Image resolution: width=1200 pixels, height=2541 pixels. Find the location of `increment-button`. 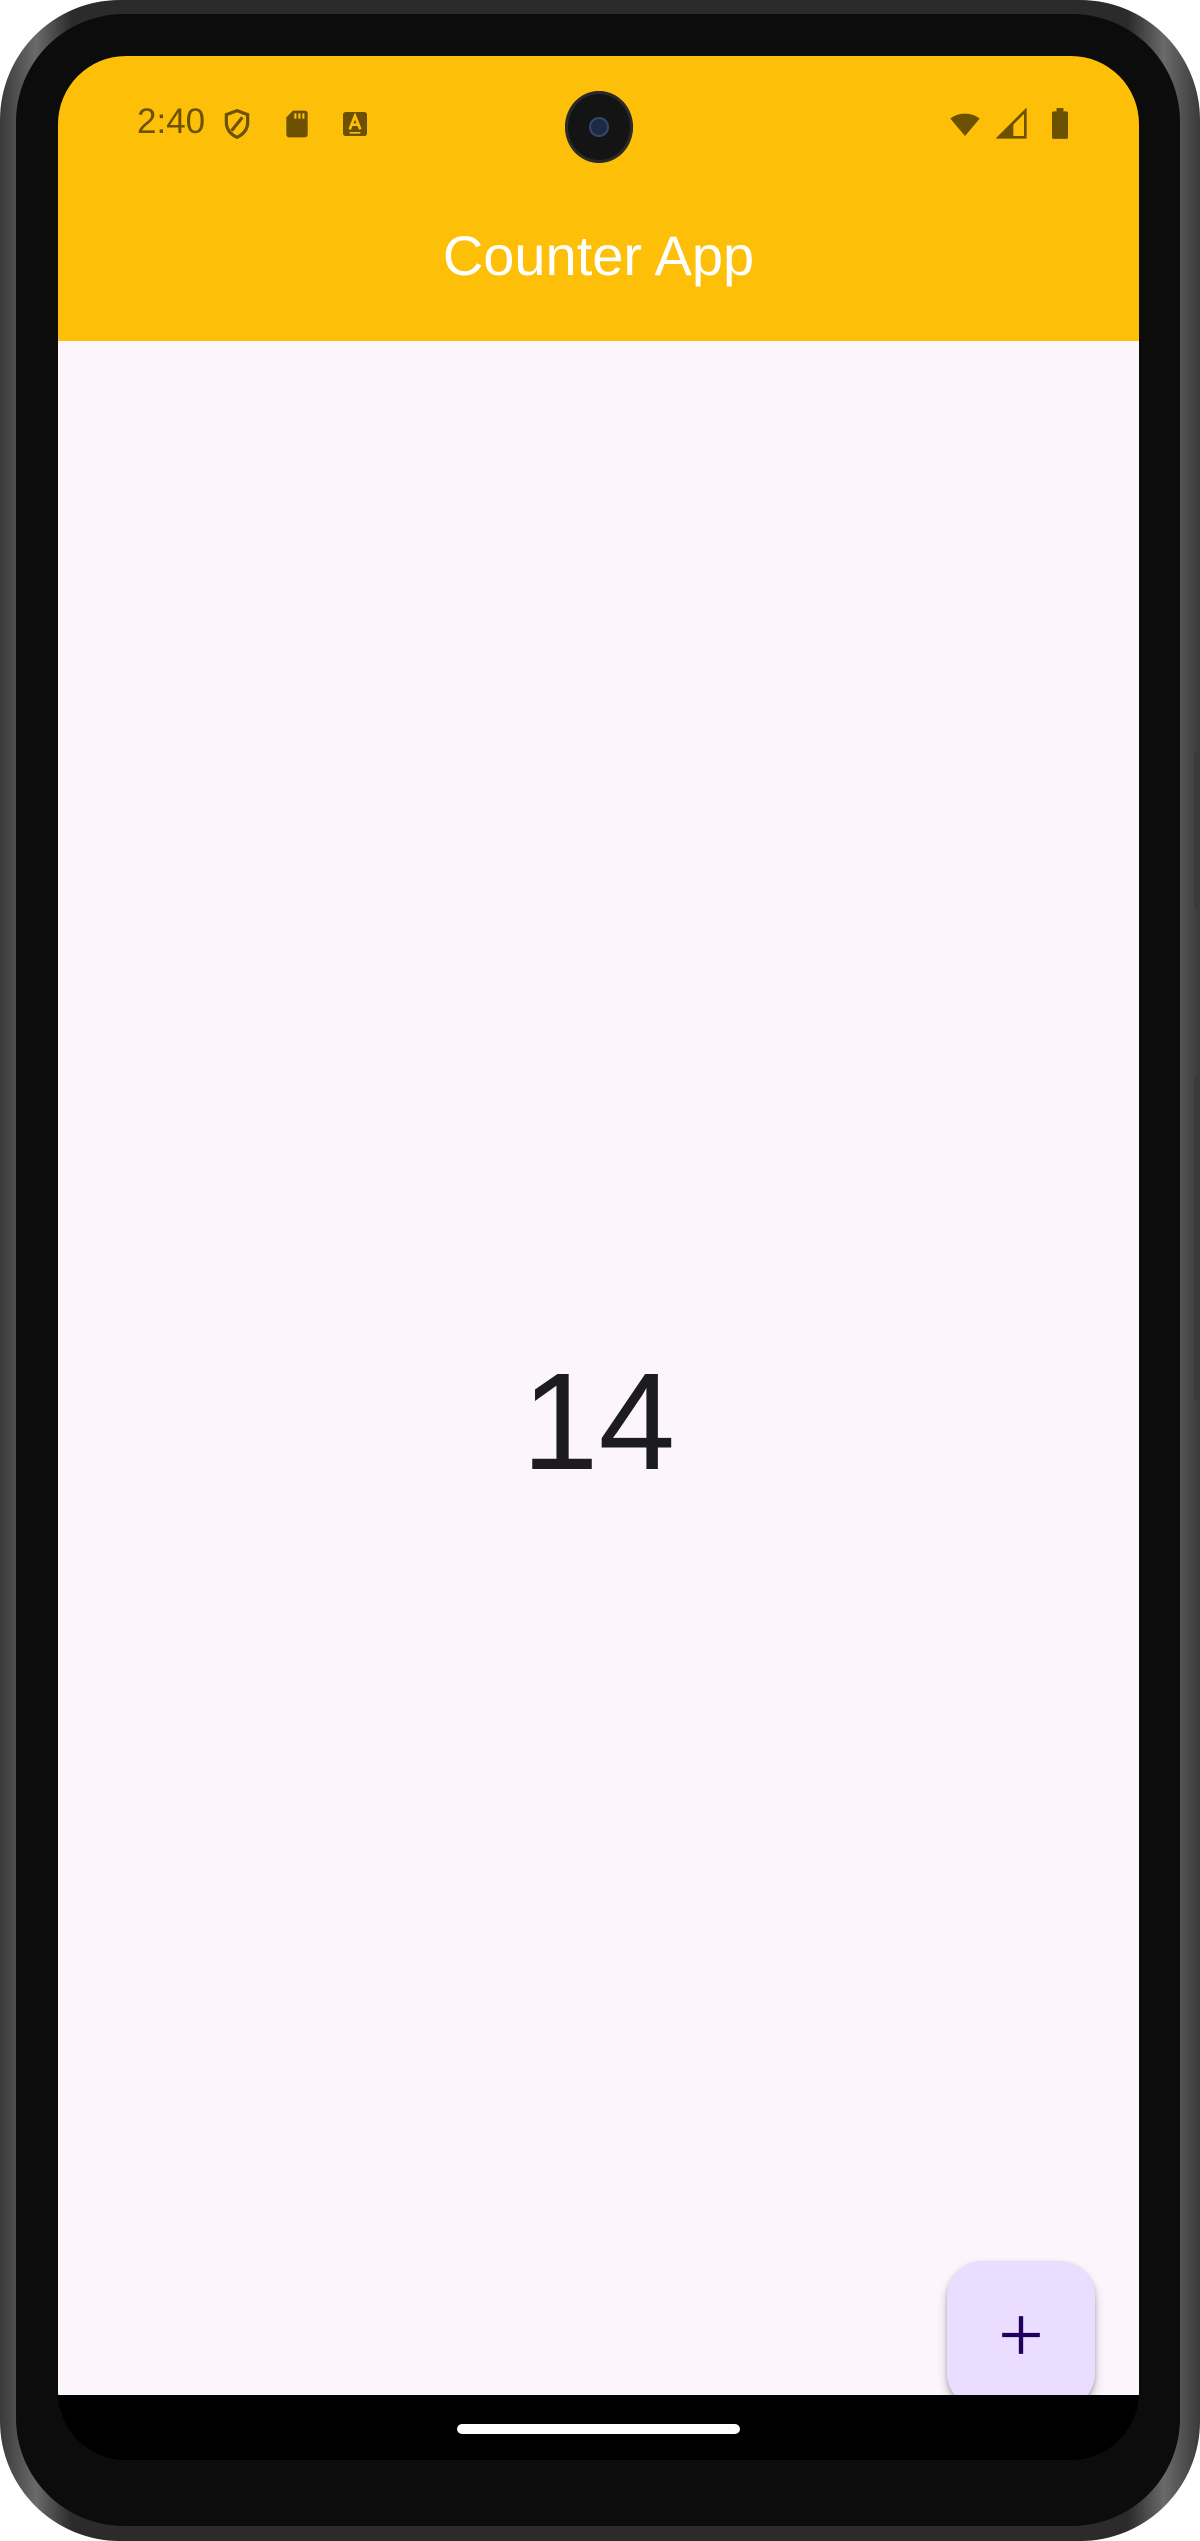

increment-button is located at coordinates (1021, 2335).